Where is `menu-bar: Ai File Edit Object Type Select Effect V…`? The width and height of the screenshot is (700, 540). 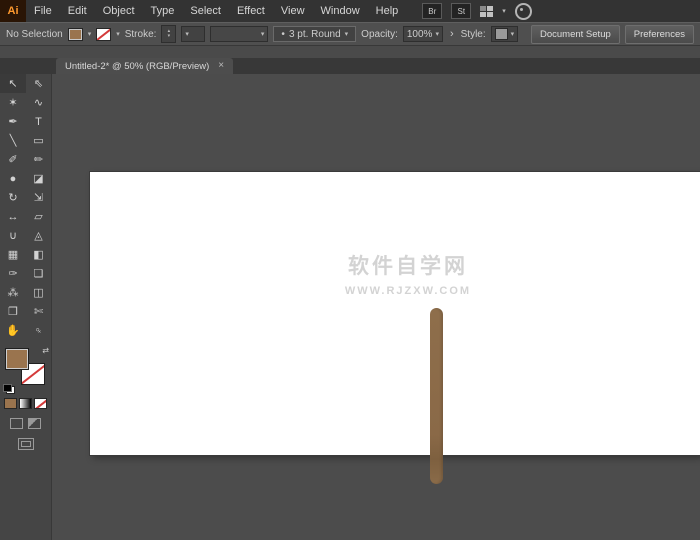
menu-bar: Ai File Edit Object Type Select Effect V… is located at coordinates (350, 11).